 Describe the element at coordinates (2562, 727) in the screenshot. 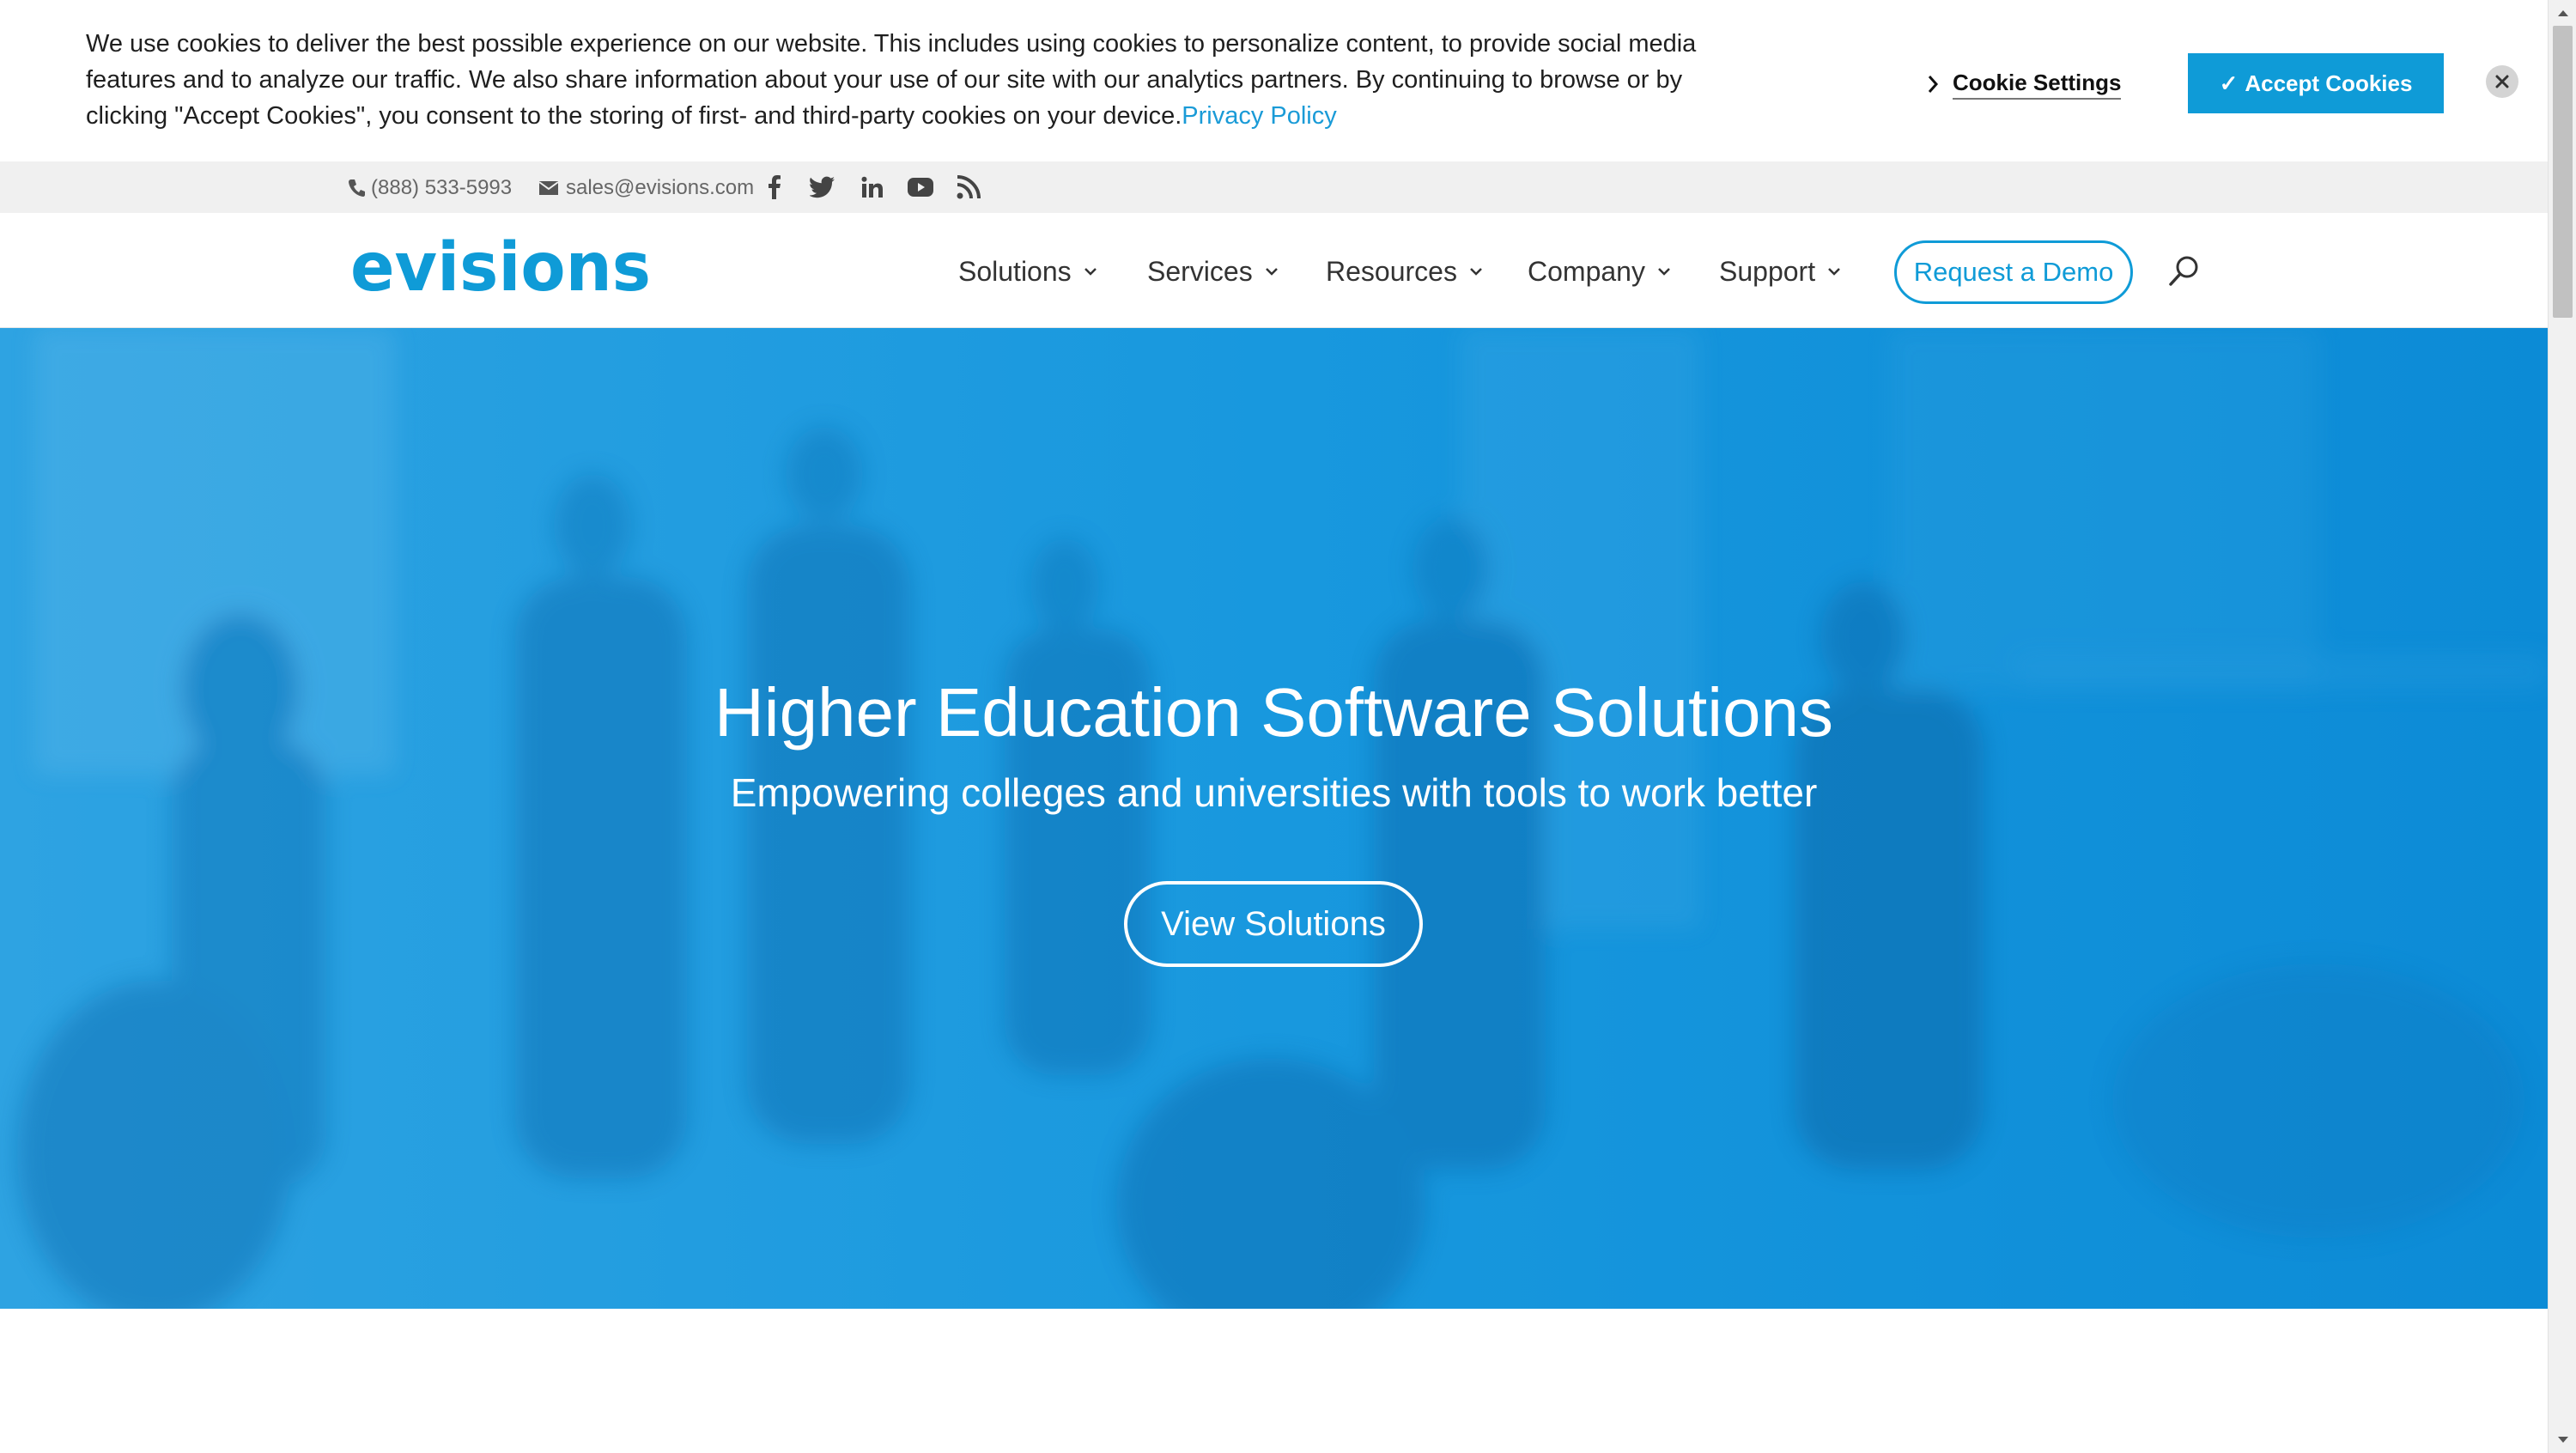

I see `vertical-scrollbar` at that location.